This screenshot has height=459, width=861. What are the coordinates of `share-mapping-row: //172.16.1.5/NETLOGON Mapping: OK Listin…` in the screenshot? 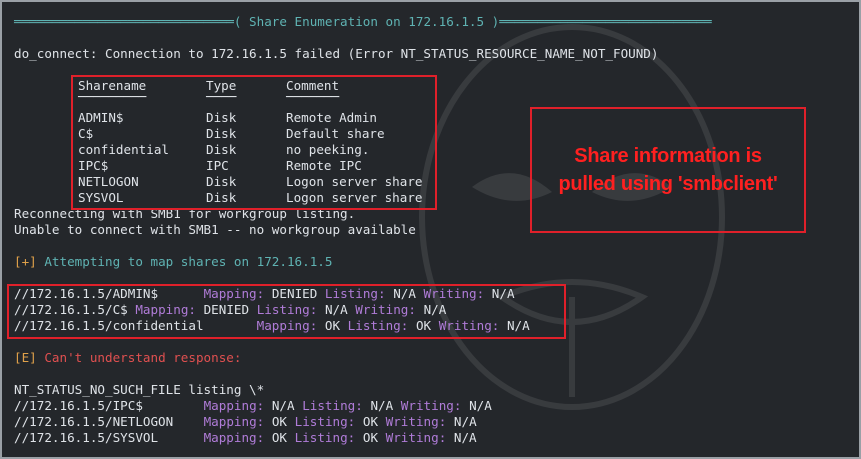 It's located at (245, 422).